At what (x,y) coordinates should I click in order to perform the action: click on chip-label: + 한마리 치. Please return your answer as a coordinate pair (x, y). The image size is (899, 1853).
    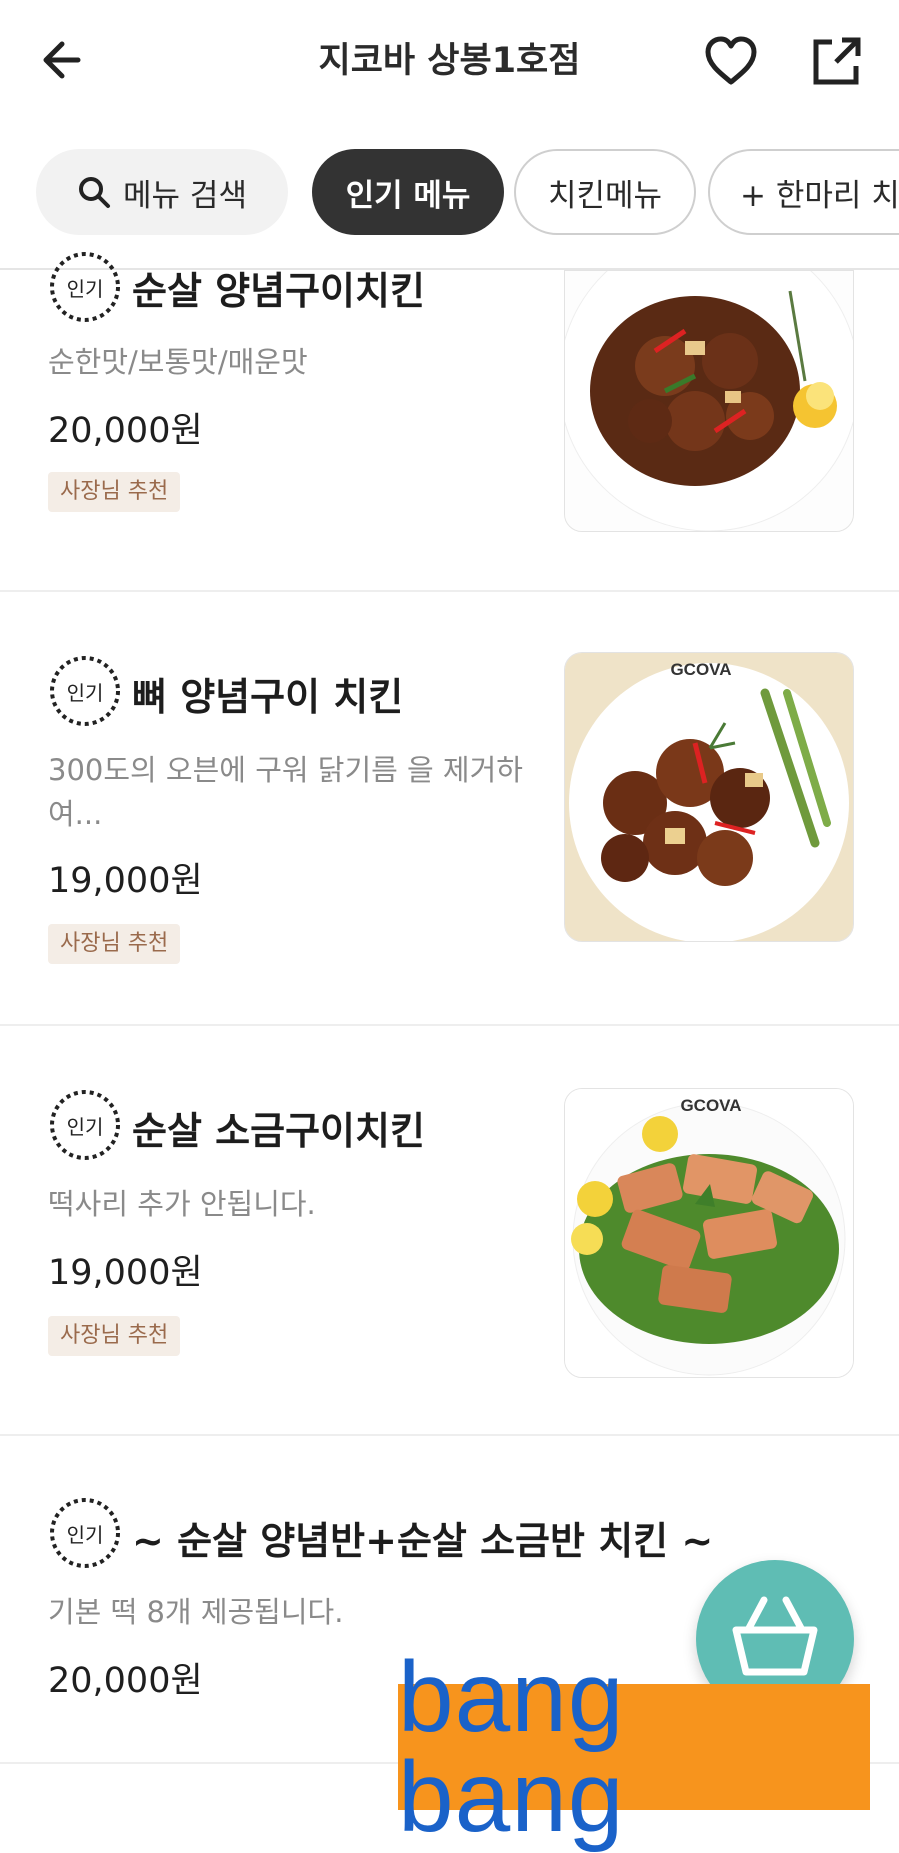
    Looking at the image, I should click on (819, 195).